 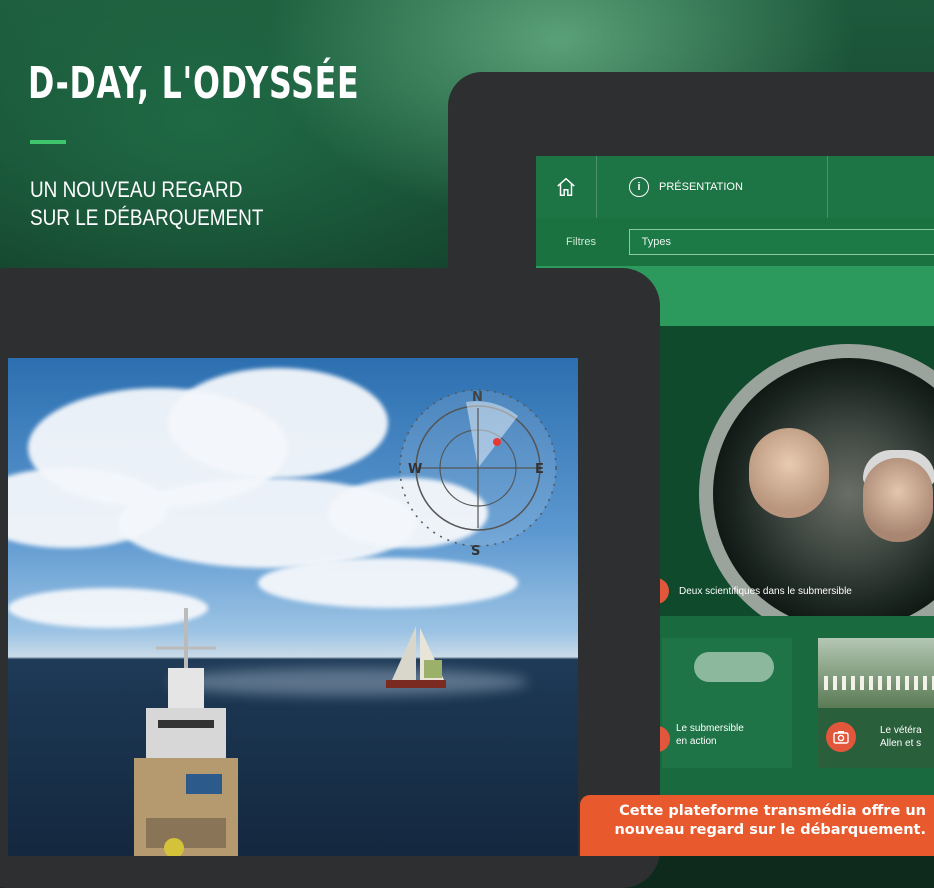 I want to click on page-subtitle: UN NOUVEAU REGARD SUR LE DÉBARQUEMENT, so click(x=146, y=204).